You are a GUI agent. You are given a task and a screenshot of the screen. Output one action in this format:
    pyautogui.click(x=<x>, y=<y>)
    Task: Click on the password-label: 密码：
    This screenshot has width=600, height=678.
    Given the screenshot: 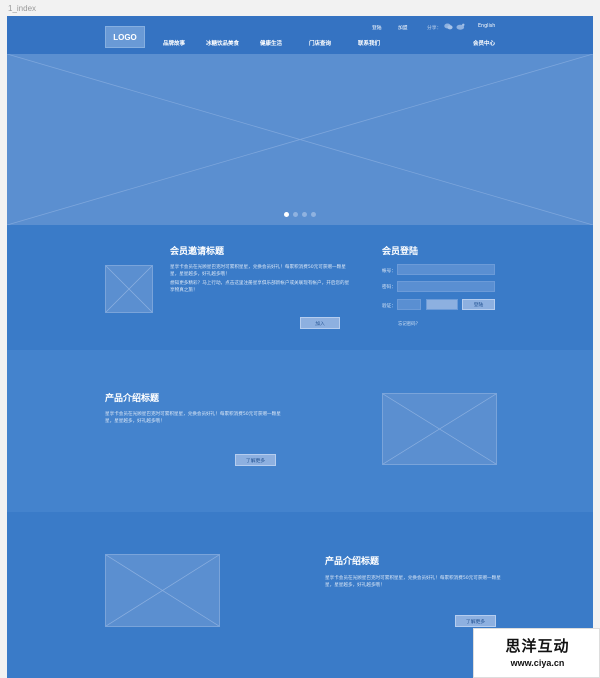 What is the action you would take?
    pyautogui.click(x=389, y=287)
    